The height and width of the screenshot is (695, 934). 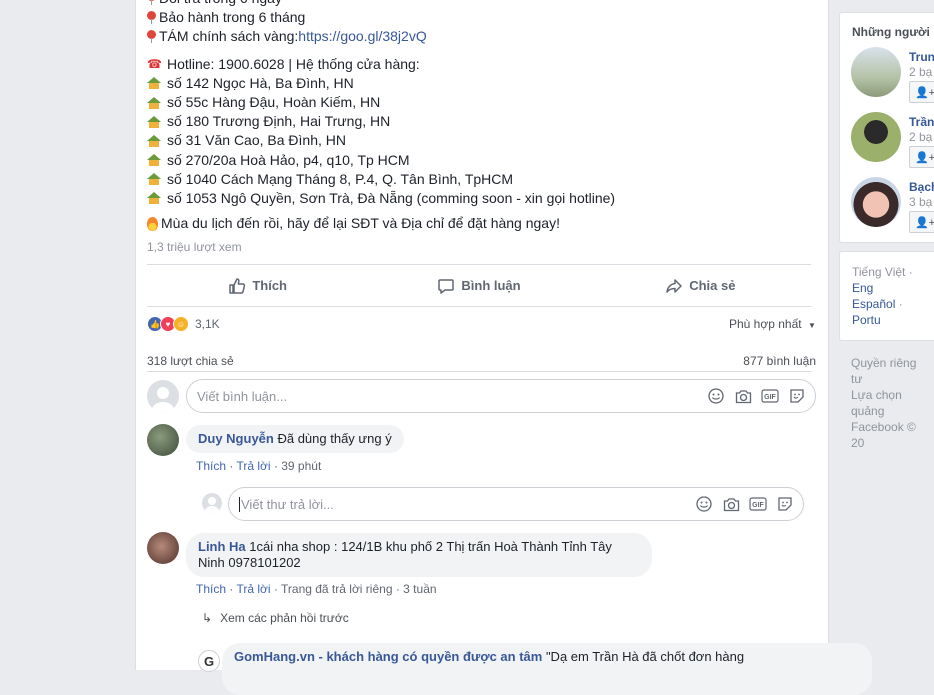 I want to click on phone-icon: ☎, so click(x=154, y=63).